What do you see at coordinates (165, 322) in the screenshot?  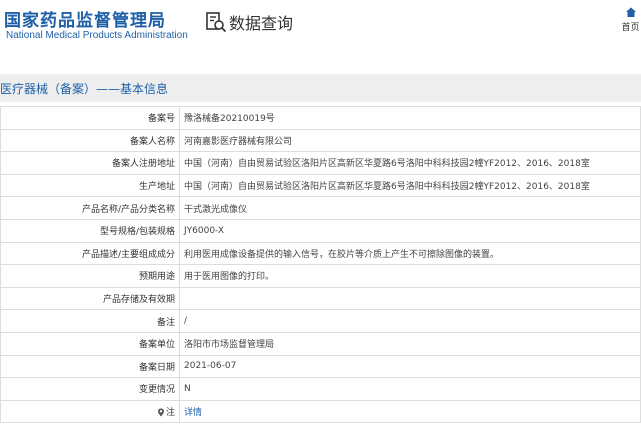 I see `row-label-text: 备注` at bounding box center [165, 322].